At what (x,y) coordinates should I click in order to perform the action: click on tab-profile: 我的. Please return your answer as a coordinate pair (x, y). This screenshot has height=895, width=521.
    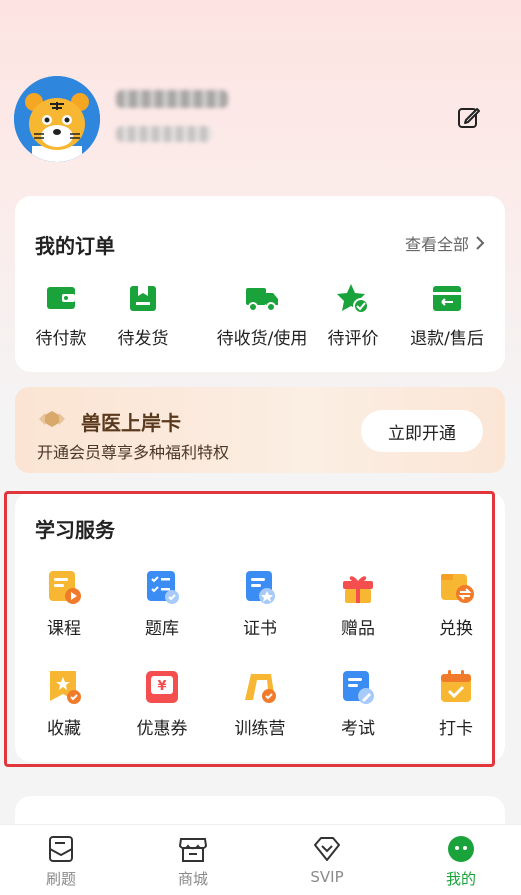
    Looking at the image, I should click on (461, 862).